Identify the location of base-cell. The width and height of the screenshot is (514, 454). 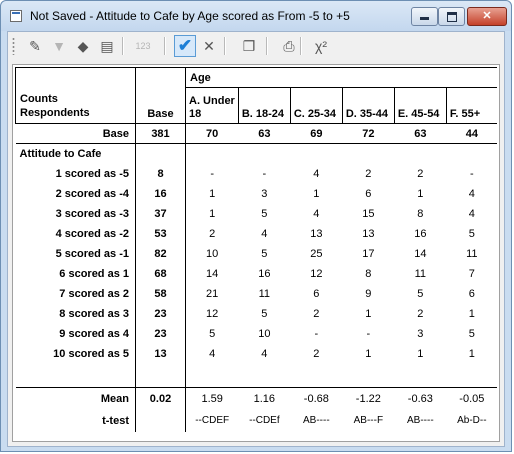
(160, 153).